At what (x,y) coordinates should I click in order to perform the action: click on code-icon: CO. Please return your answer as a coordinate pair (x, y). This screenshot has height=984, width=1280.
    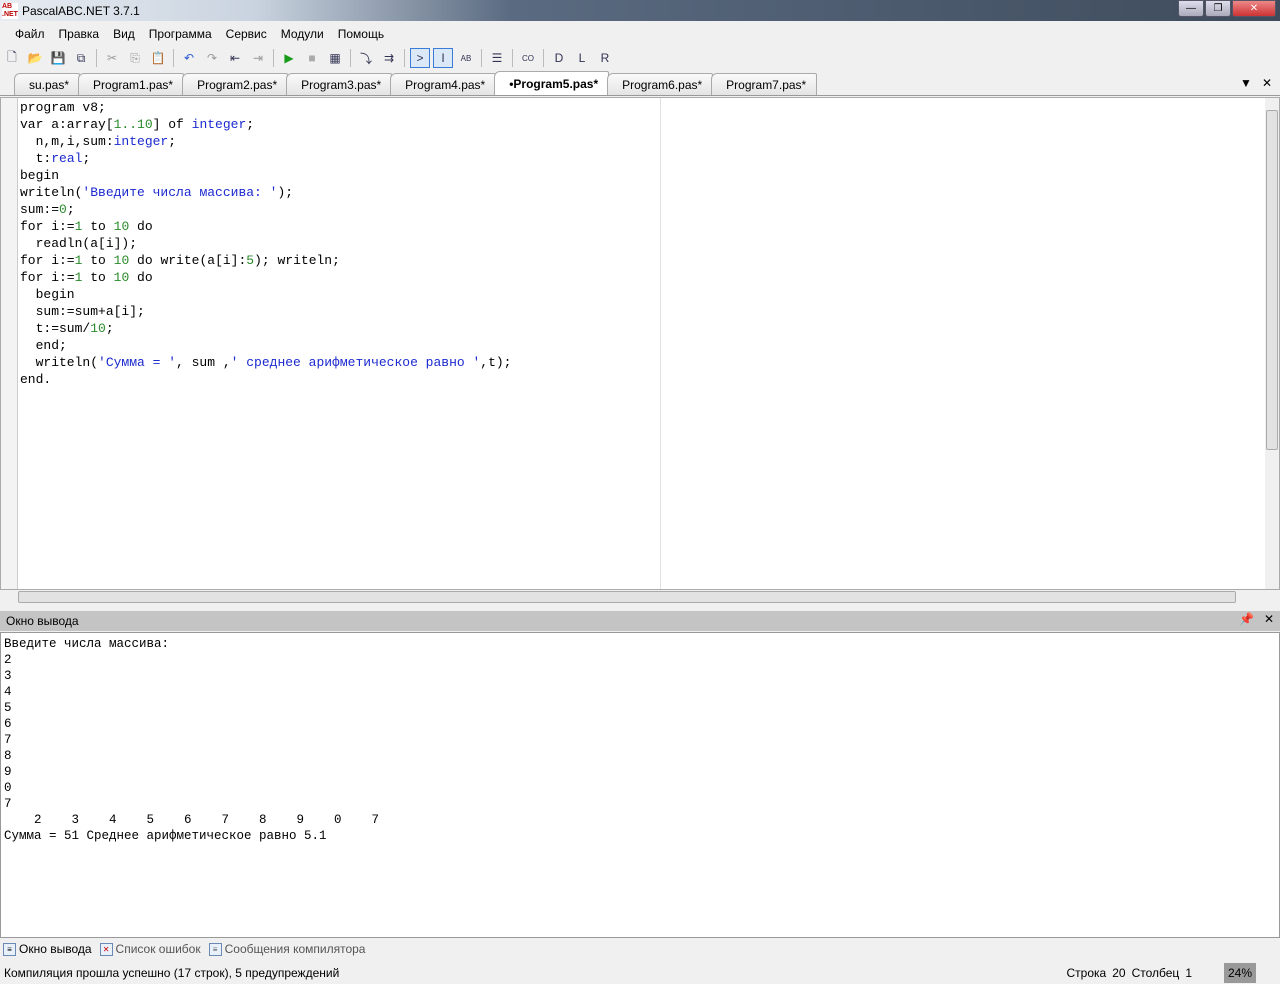
    Looking at the image, I should click on (528, 58).